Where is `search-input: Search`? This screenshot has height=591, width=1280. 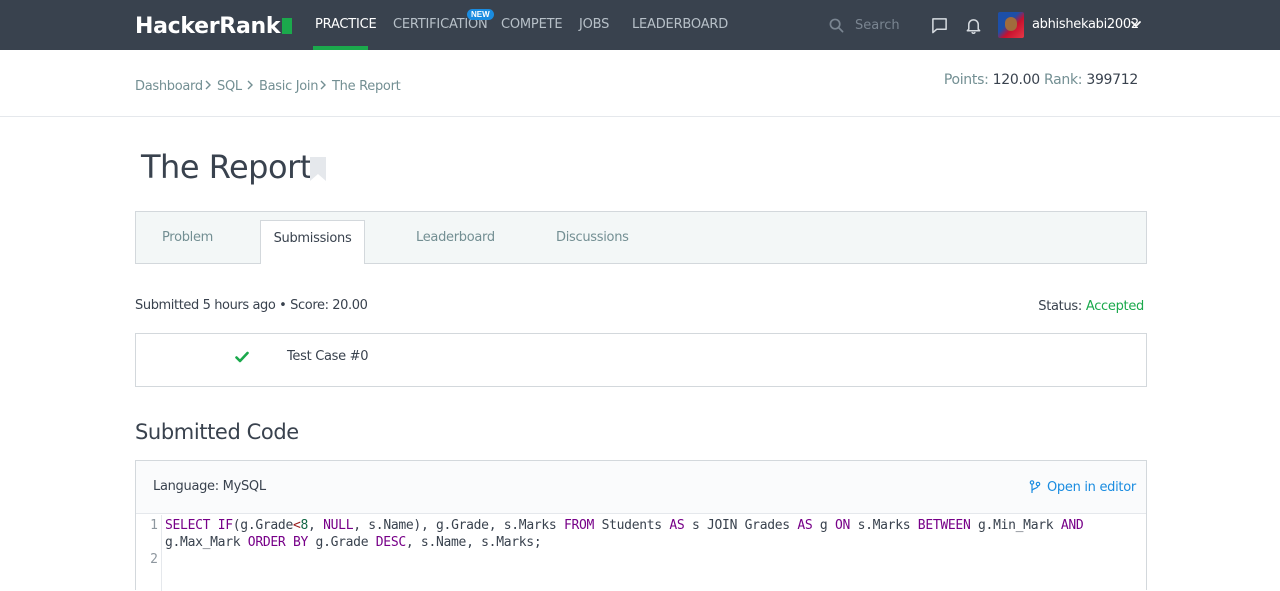
search-input: Search is located at coordinates (877, 25).